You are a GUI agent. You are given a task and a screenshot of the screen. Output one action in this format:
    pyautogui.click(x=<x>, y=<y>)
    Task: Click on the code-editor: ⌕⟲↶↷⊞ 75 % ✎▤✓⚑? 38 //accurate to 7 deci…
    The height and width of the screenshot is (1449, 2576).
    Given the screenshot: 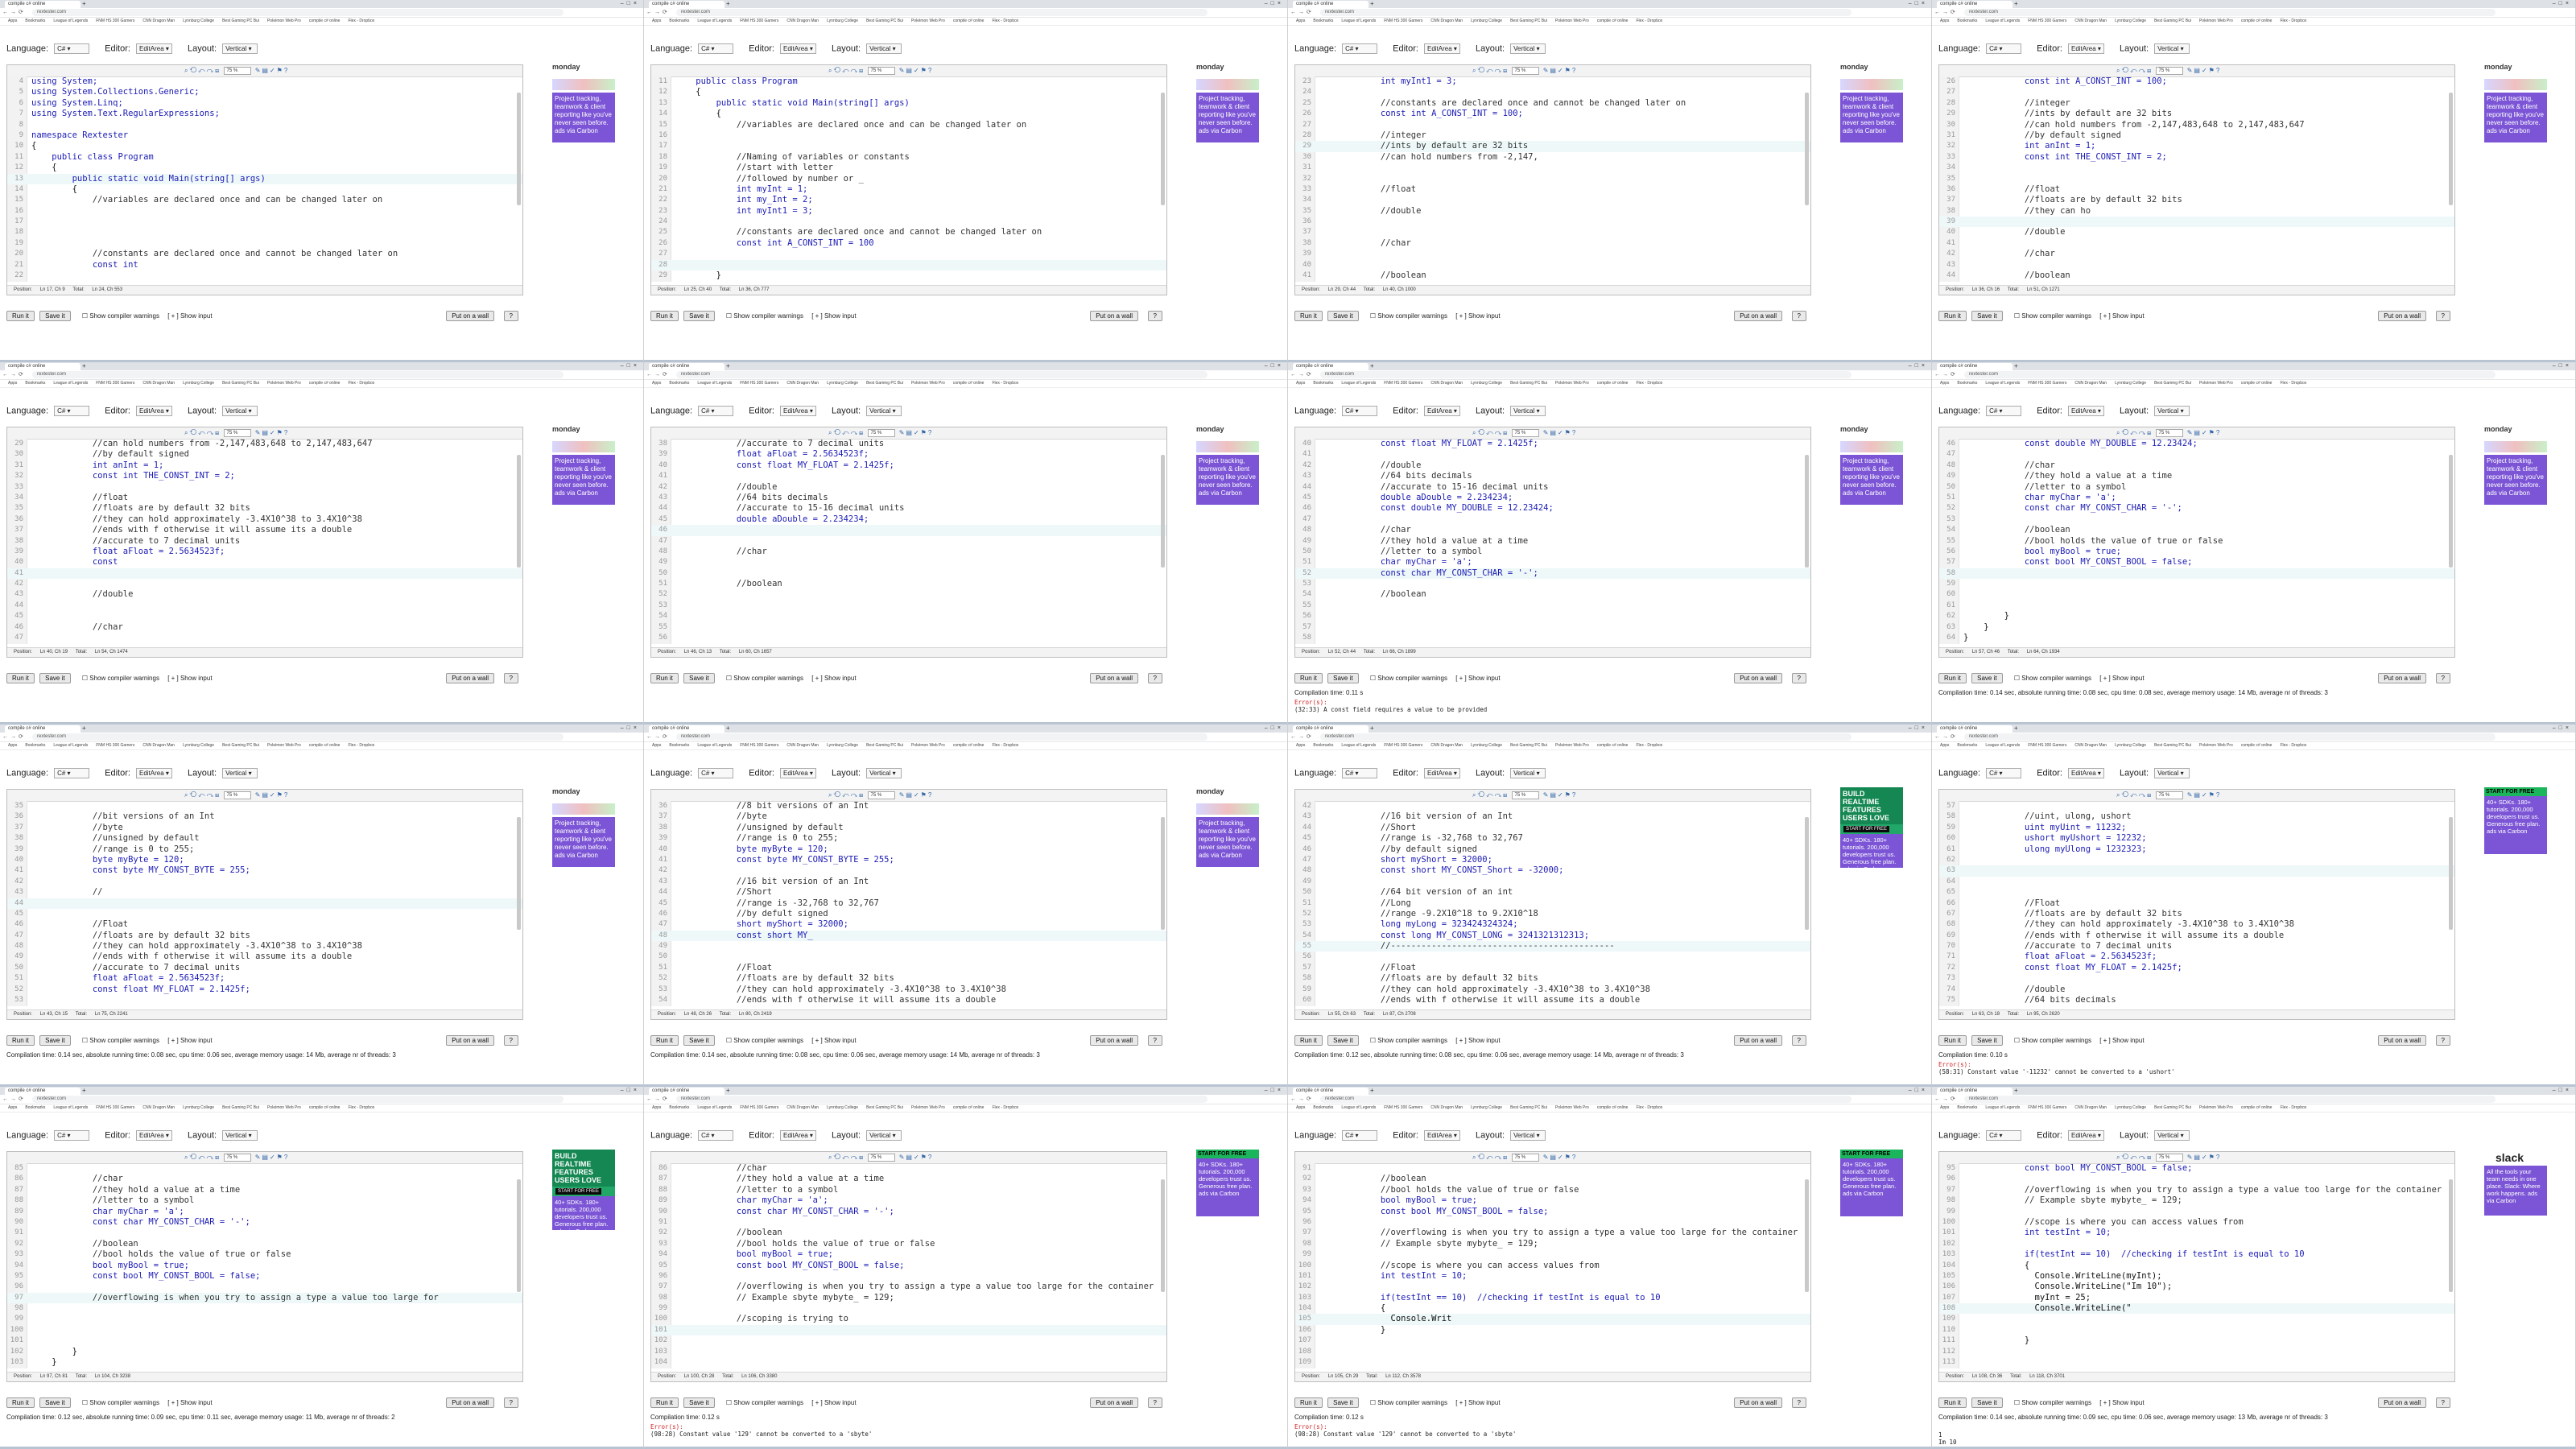 What is the action you would take?
    pyautogui.click(x=908, y=542)
    